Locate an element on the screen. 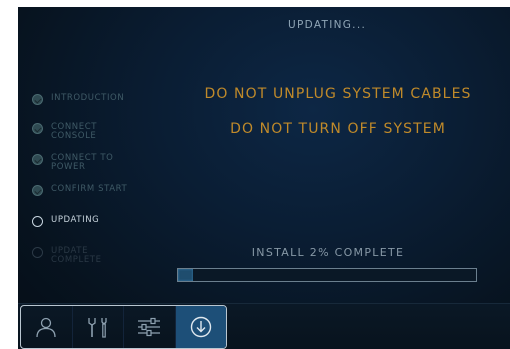  step-label: INTRODUCTION is located at coordinates (88, 98).